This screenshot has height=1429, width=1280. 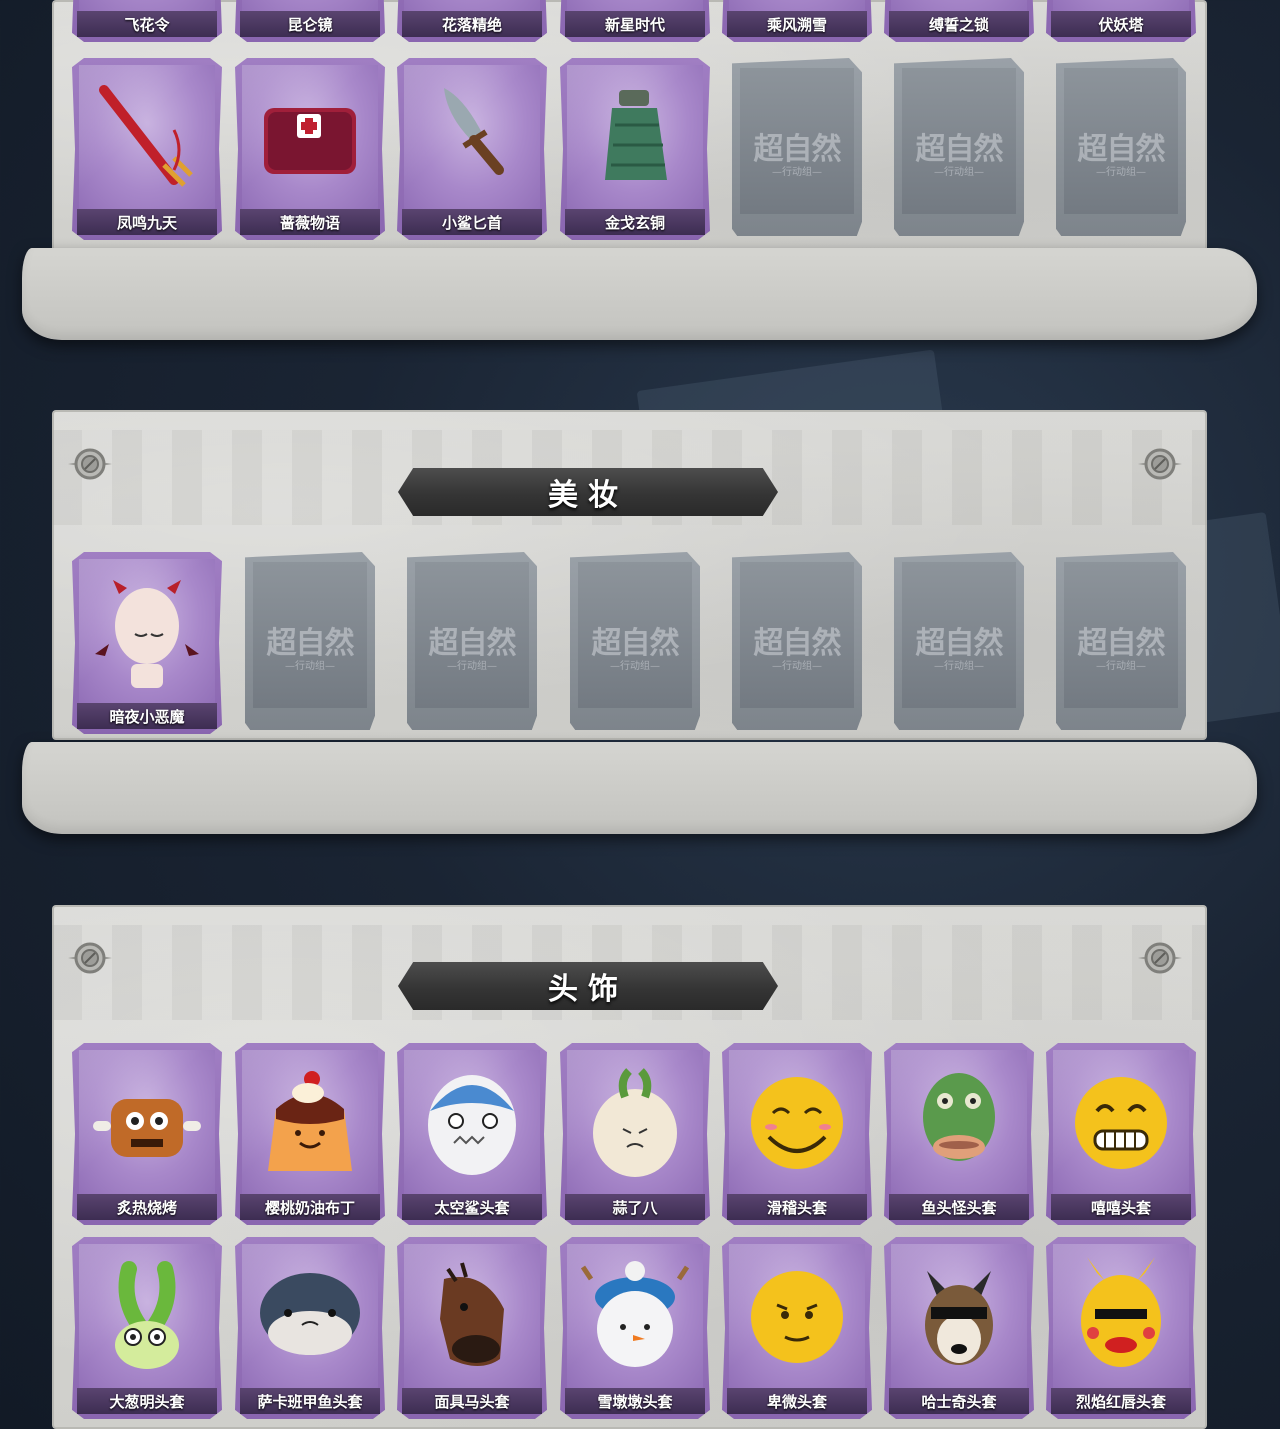 What do you see at coordinates (472, 1122) in the screenshot?
I see `space-shark-head-icon` at bounding box center [472, 1122].